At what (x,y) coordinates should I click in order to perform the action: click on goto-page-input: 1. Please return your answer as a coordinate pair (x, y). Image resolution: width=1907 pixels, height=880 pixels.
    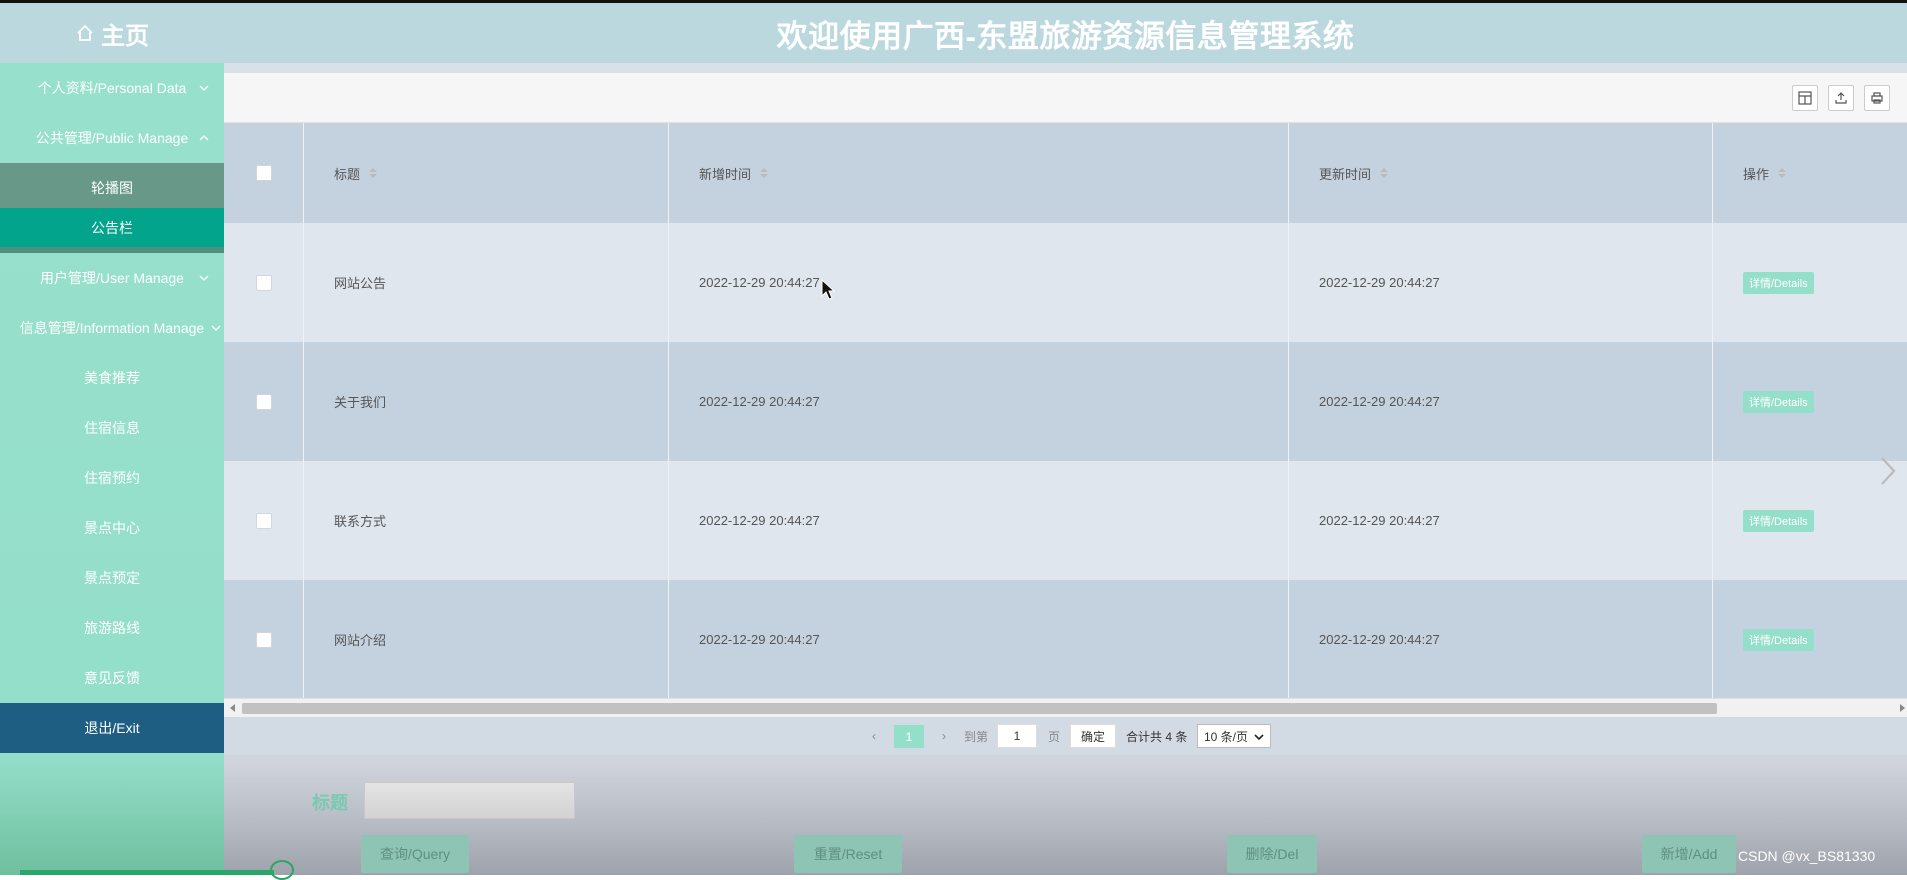
    Looking at the image, I should click on (1017, 736).